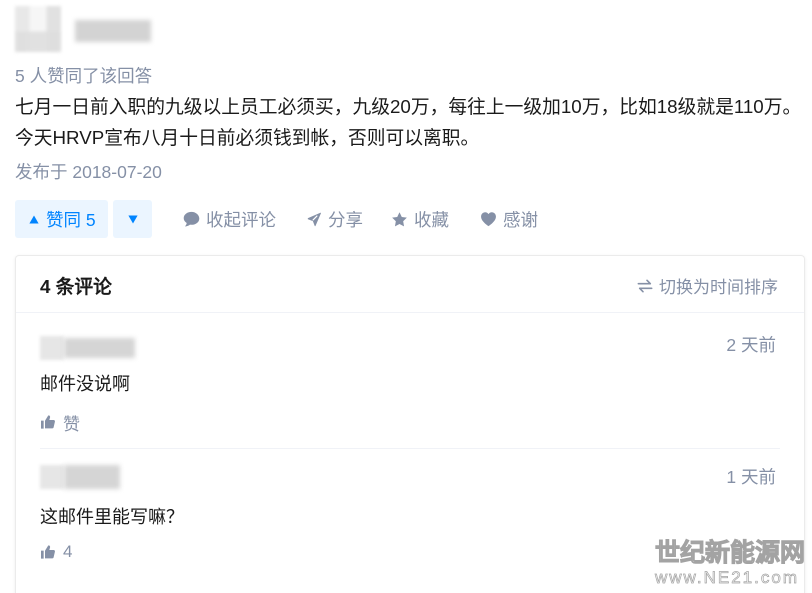 The image size is (812, 593). What do you see at coordinates (410, 284) in the screenshot?
I see `comments-header: 4 条评论 切换为时间排序` at bounding box center [410, 284].